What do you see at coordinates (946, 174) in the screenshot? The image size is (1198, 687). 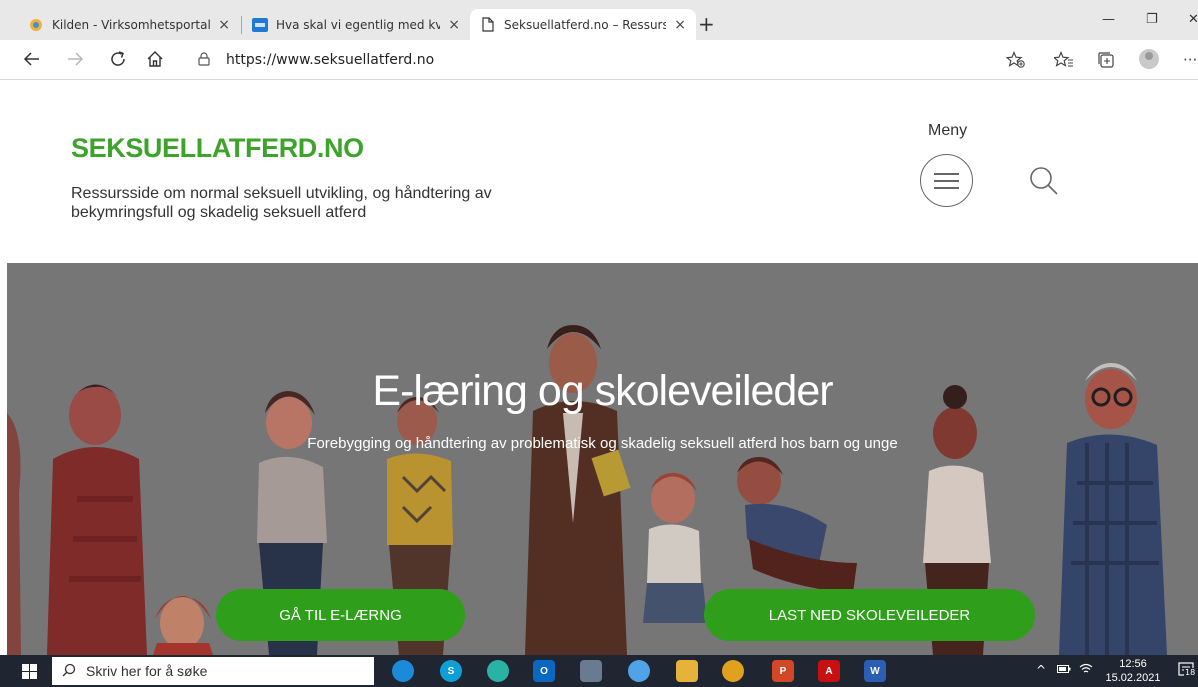 I see `hamburger-icon` at bounding box center [946, 174].